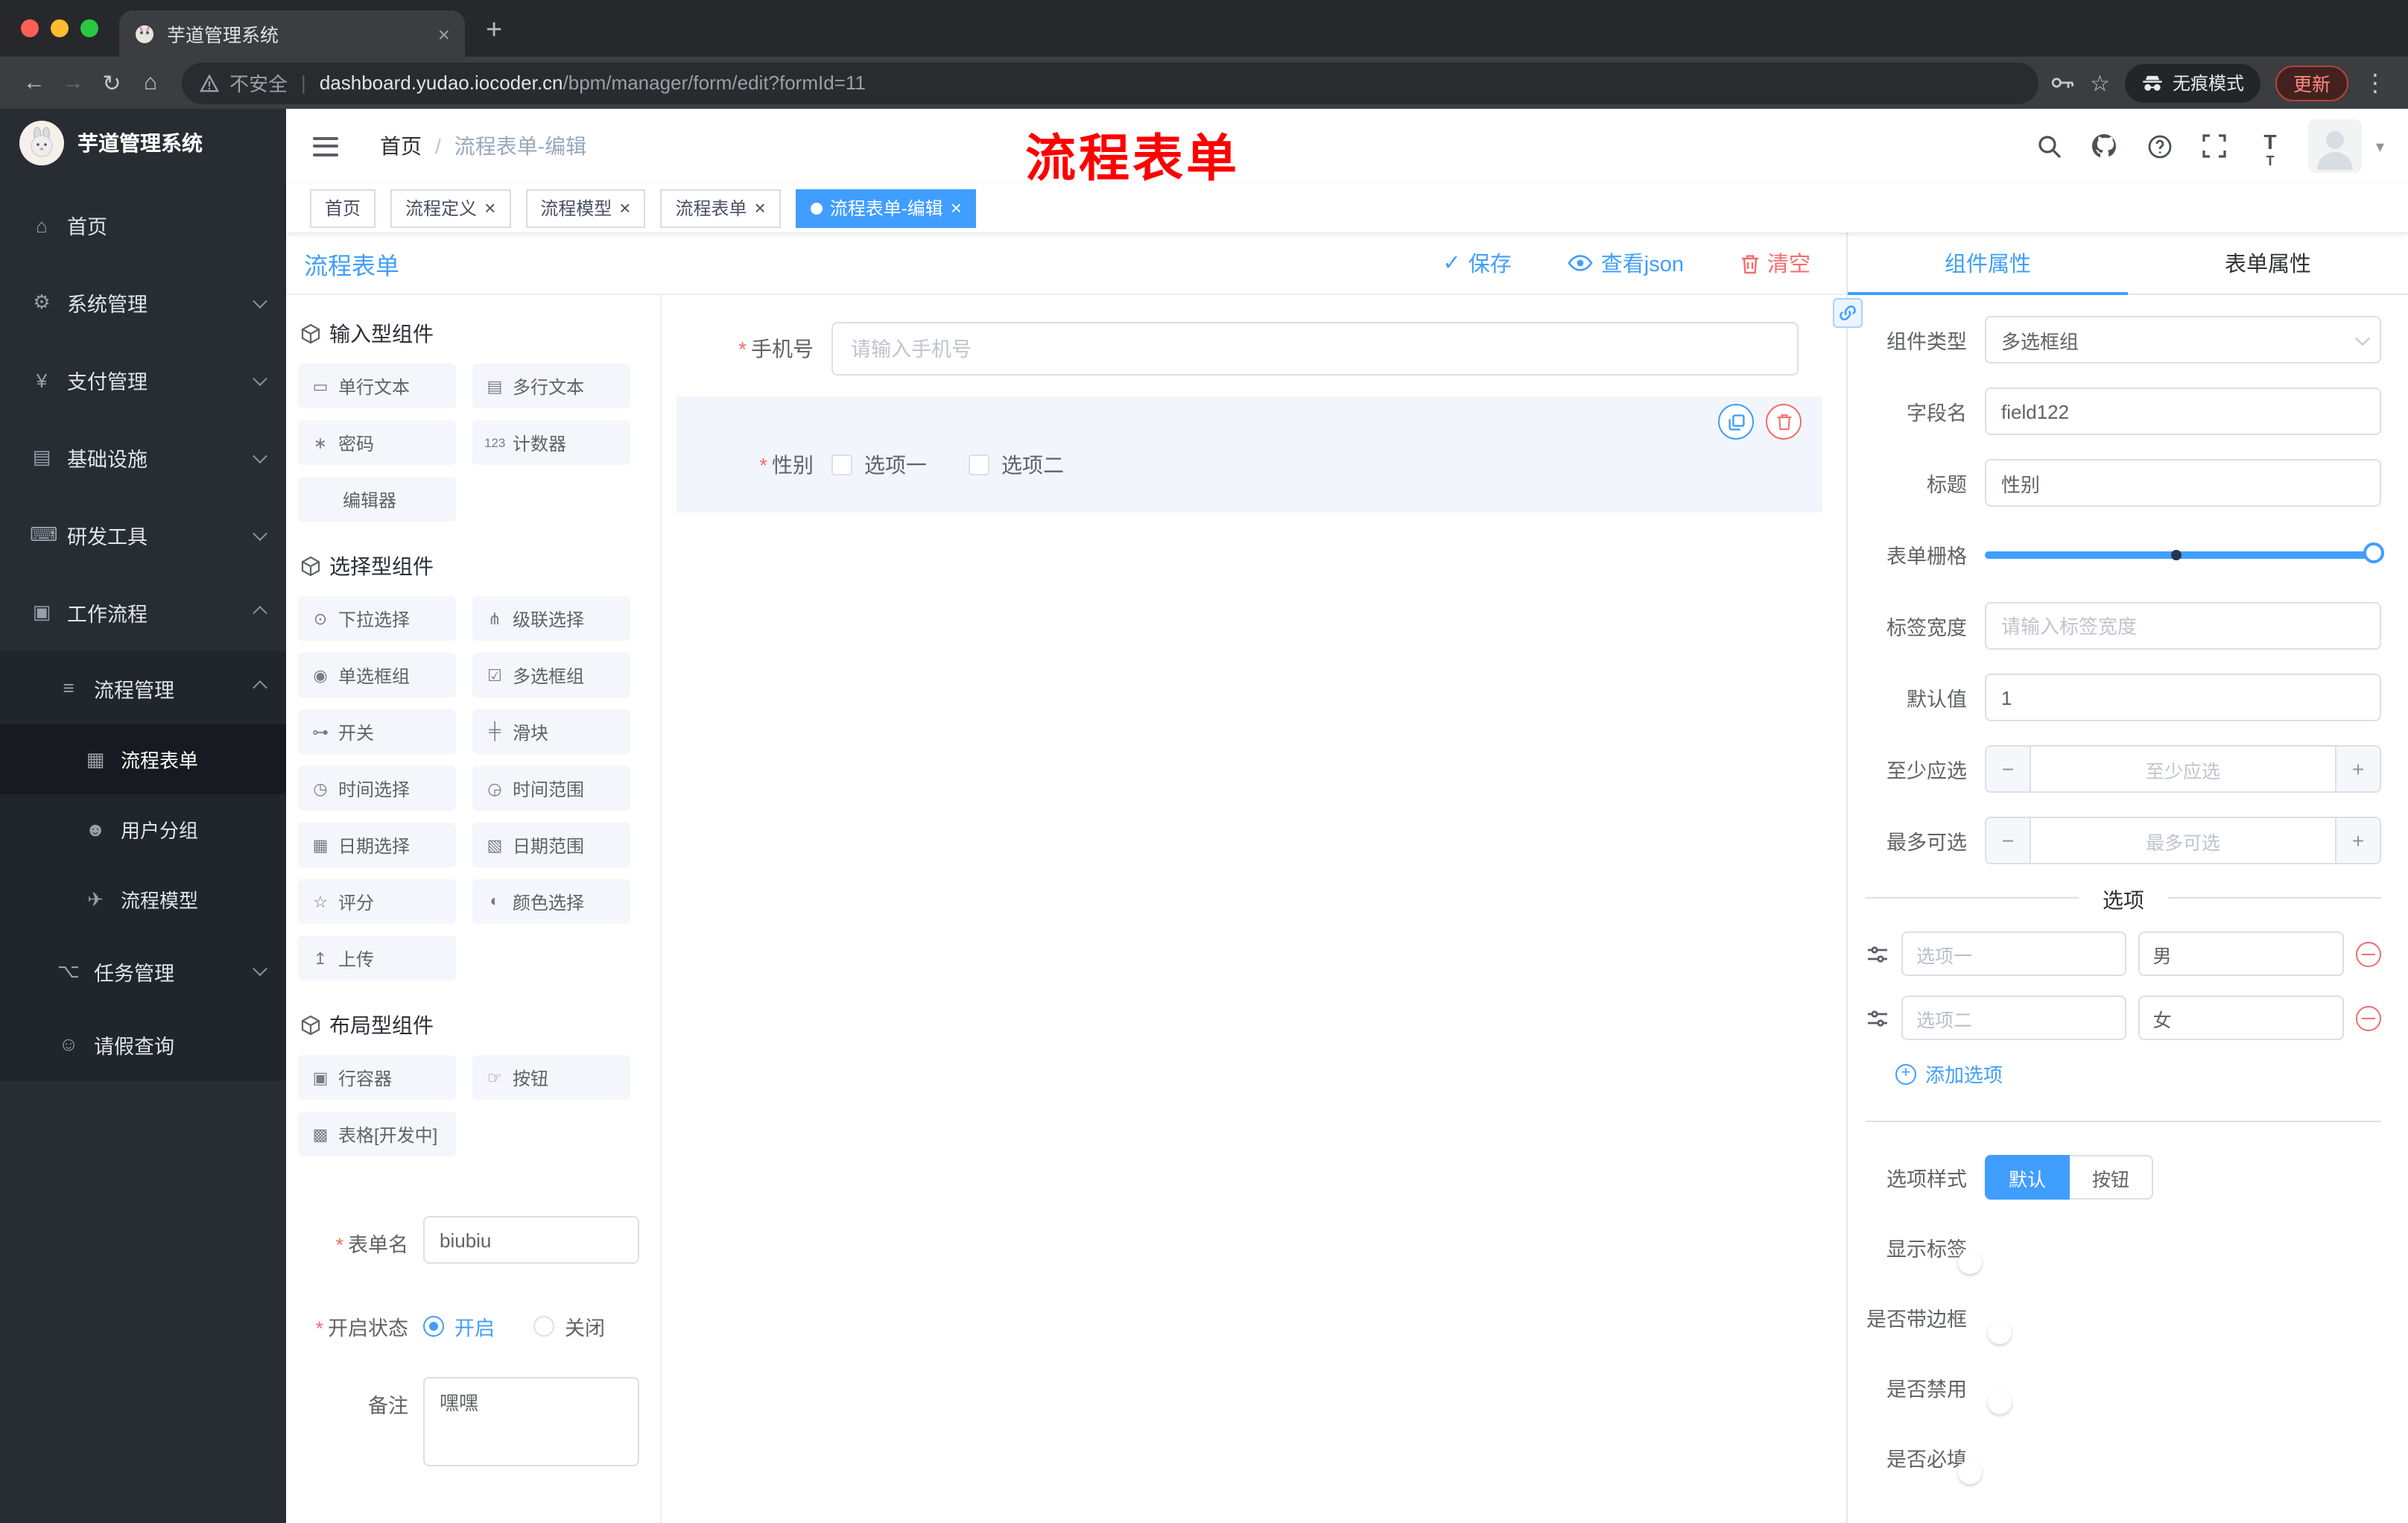 The image size is (2408, 1523). What do you see at coordinates (1016, 465) in the screenshot?
I see `gender-option-2: 选项二` at bounding box center [1016, 465].